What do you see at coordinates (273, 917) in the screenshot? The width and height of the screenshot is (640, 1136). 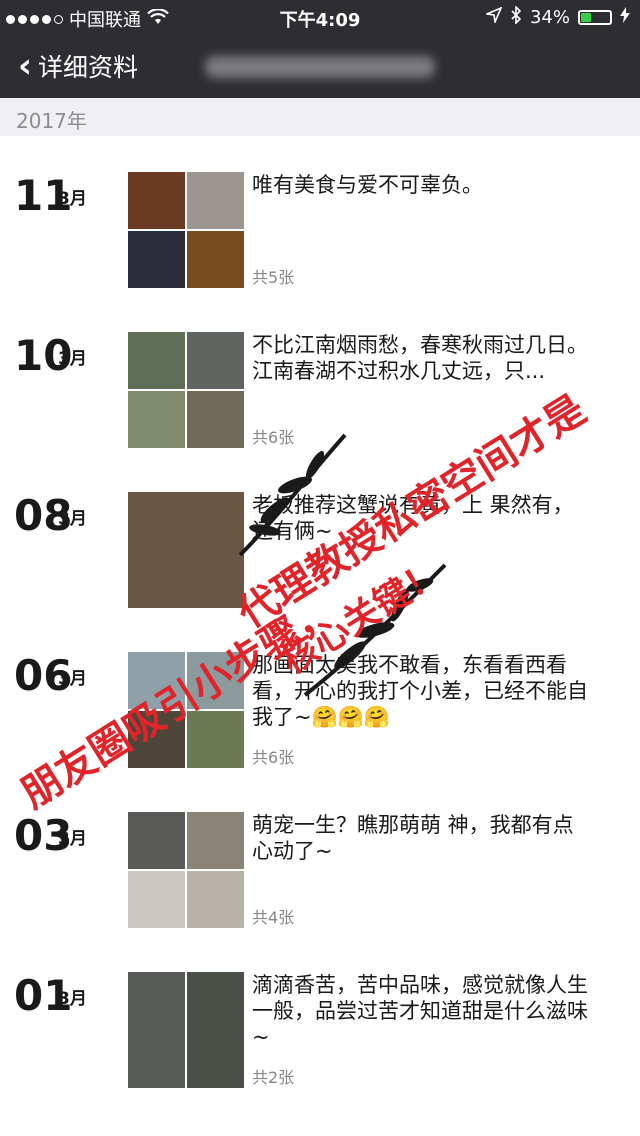 I see `photo-count: 共4张` at bounding box center [273, 917].